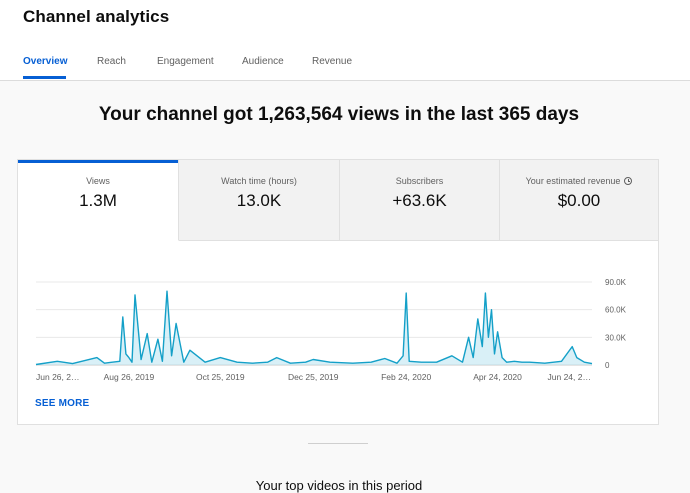  Describe the element at coordinates (44, 77) in the screenshot. I see `active-tab-indicator` at that location.